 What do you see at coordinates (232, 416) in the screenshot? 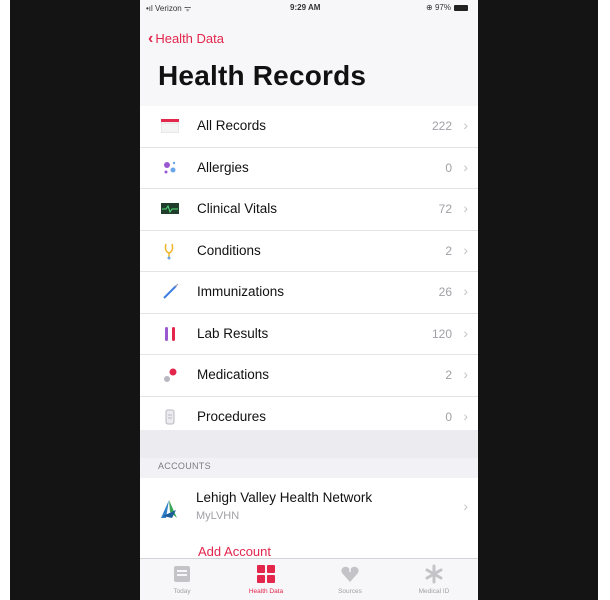
I see `record-label: Procedures` at bounding box center [232, 416].